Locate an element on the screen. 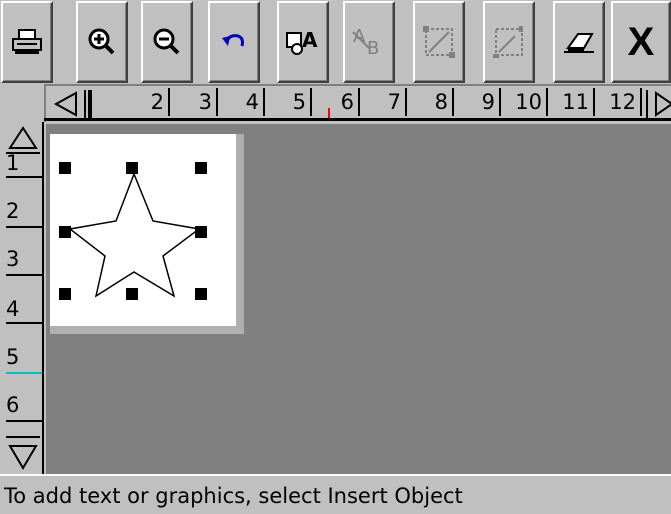  vruler-label: 1 is located at coordinates (13, 163).